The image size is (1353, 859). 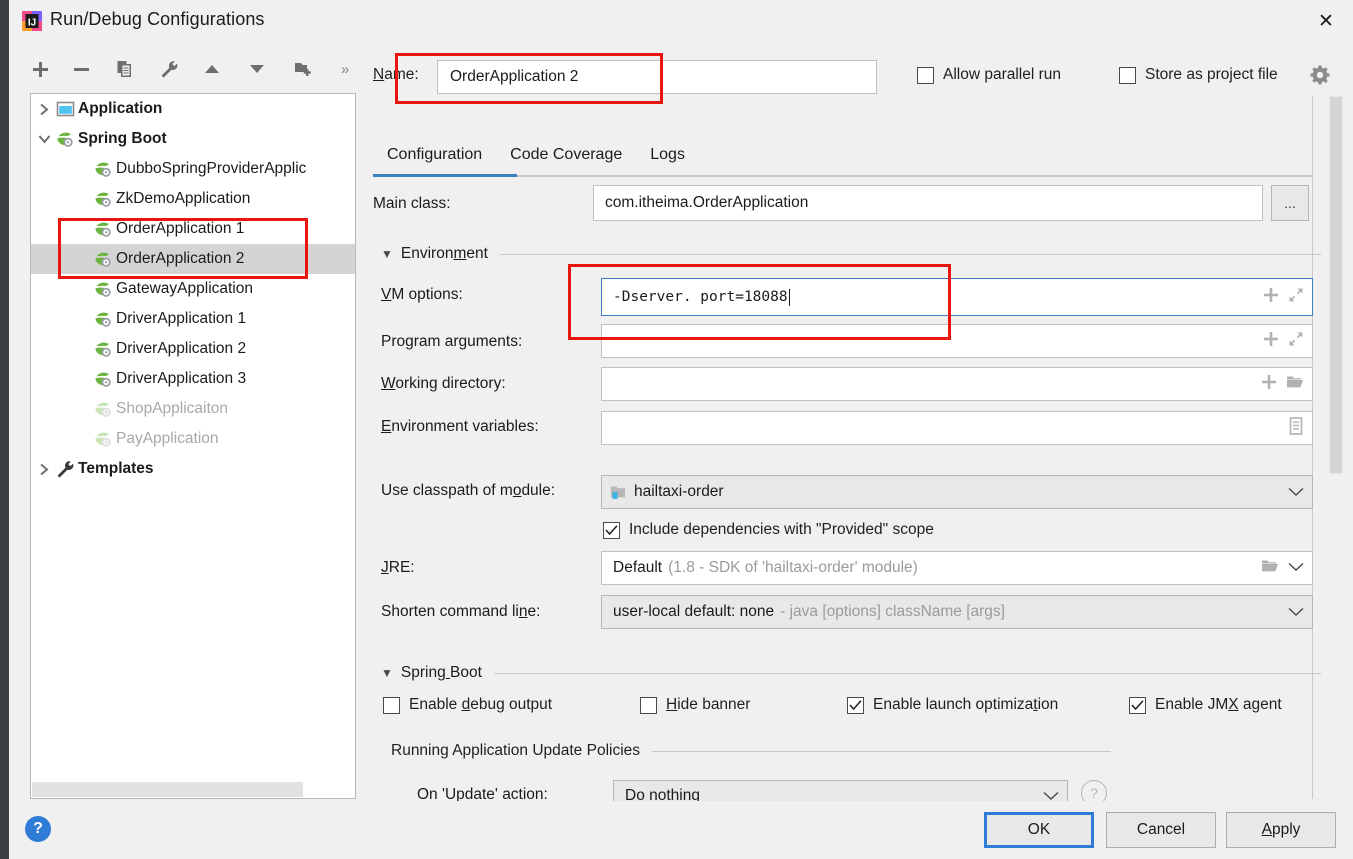 I want to click on folder-add-icon, so click(x=303, y=69).